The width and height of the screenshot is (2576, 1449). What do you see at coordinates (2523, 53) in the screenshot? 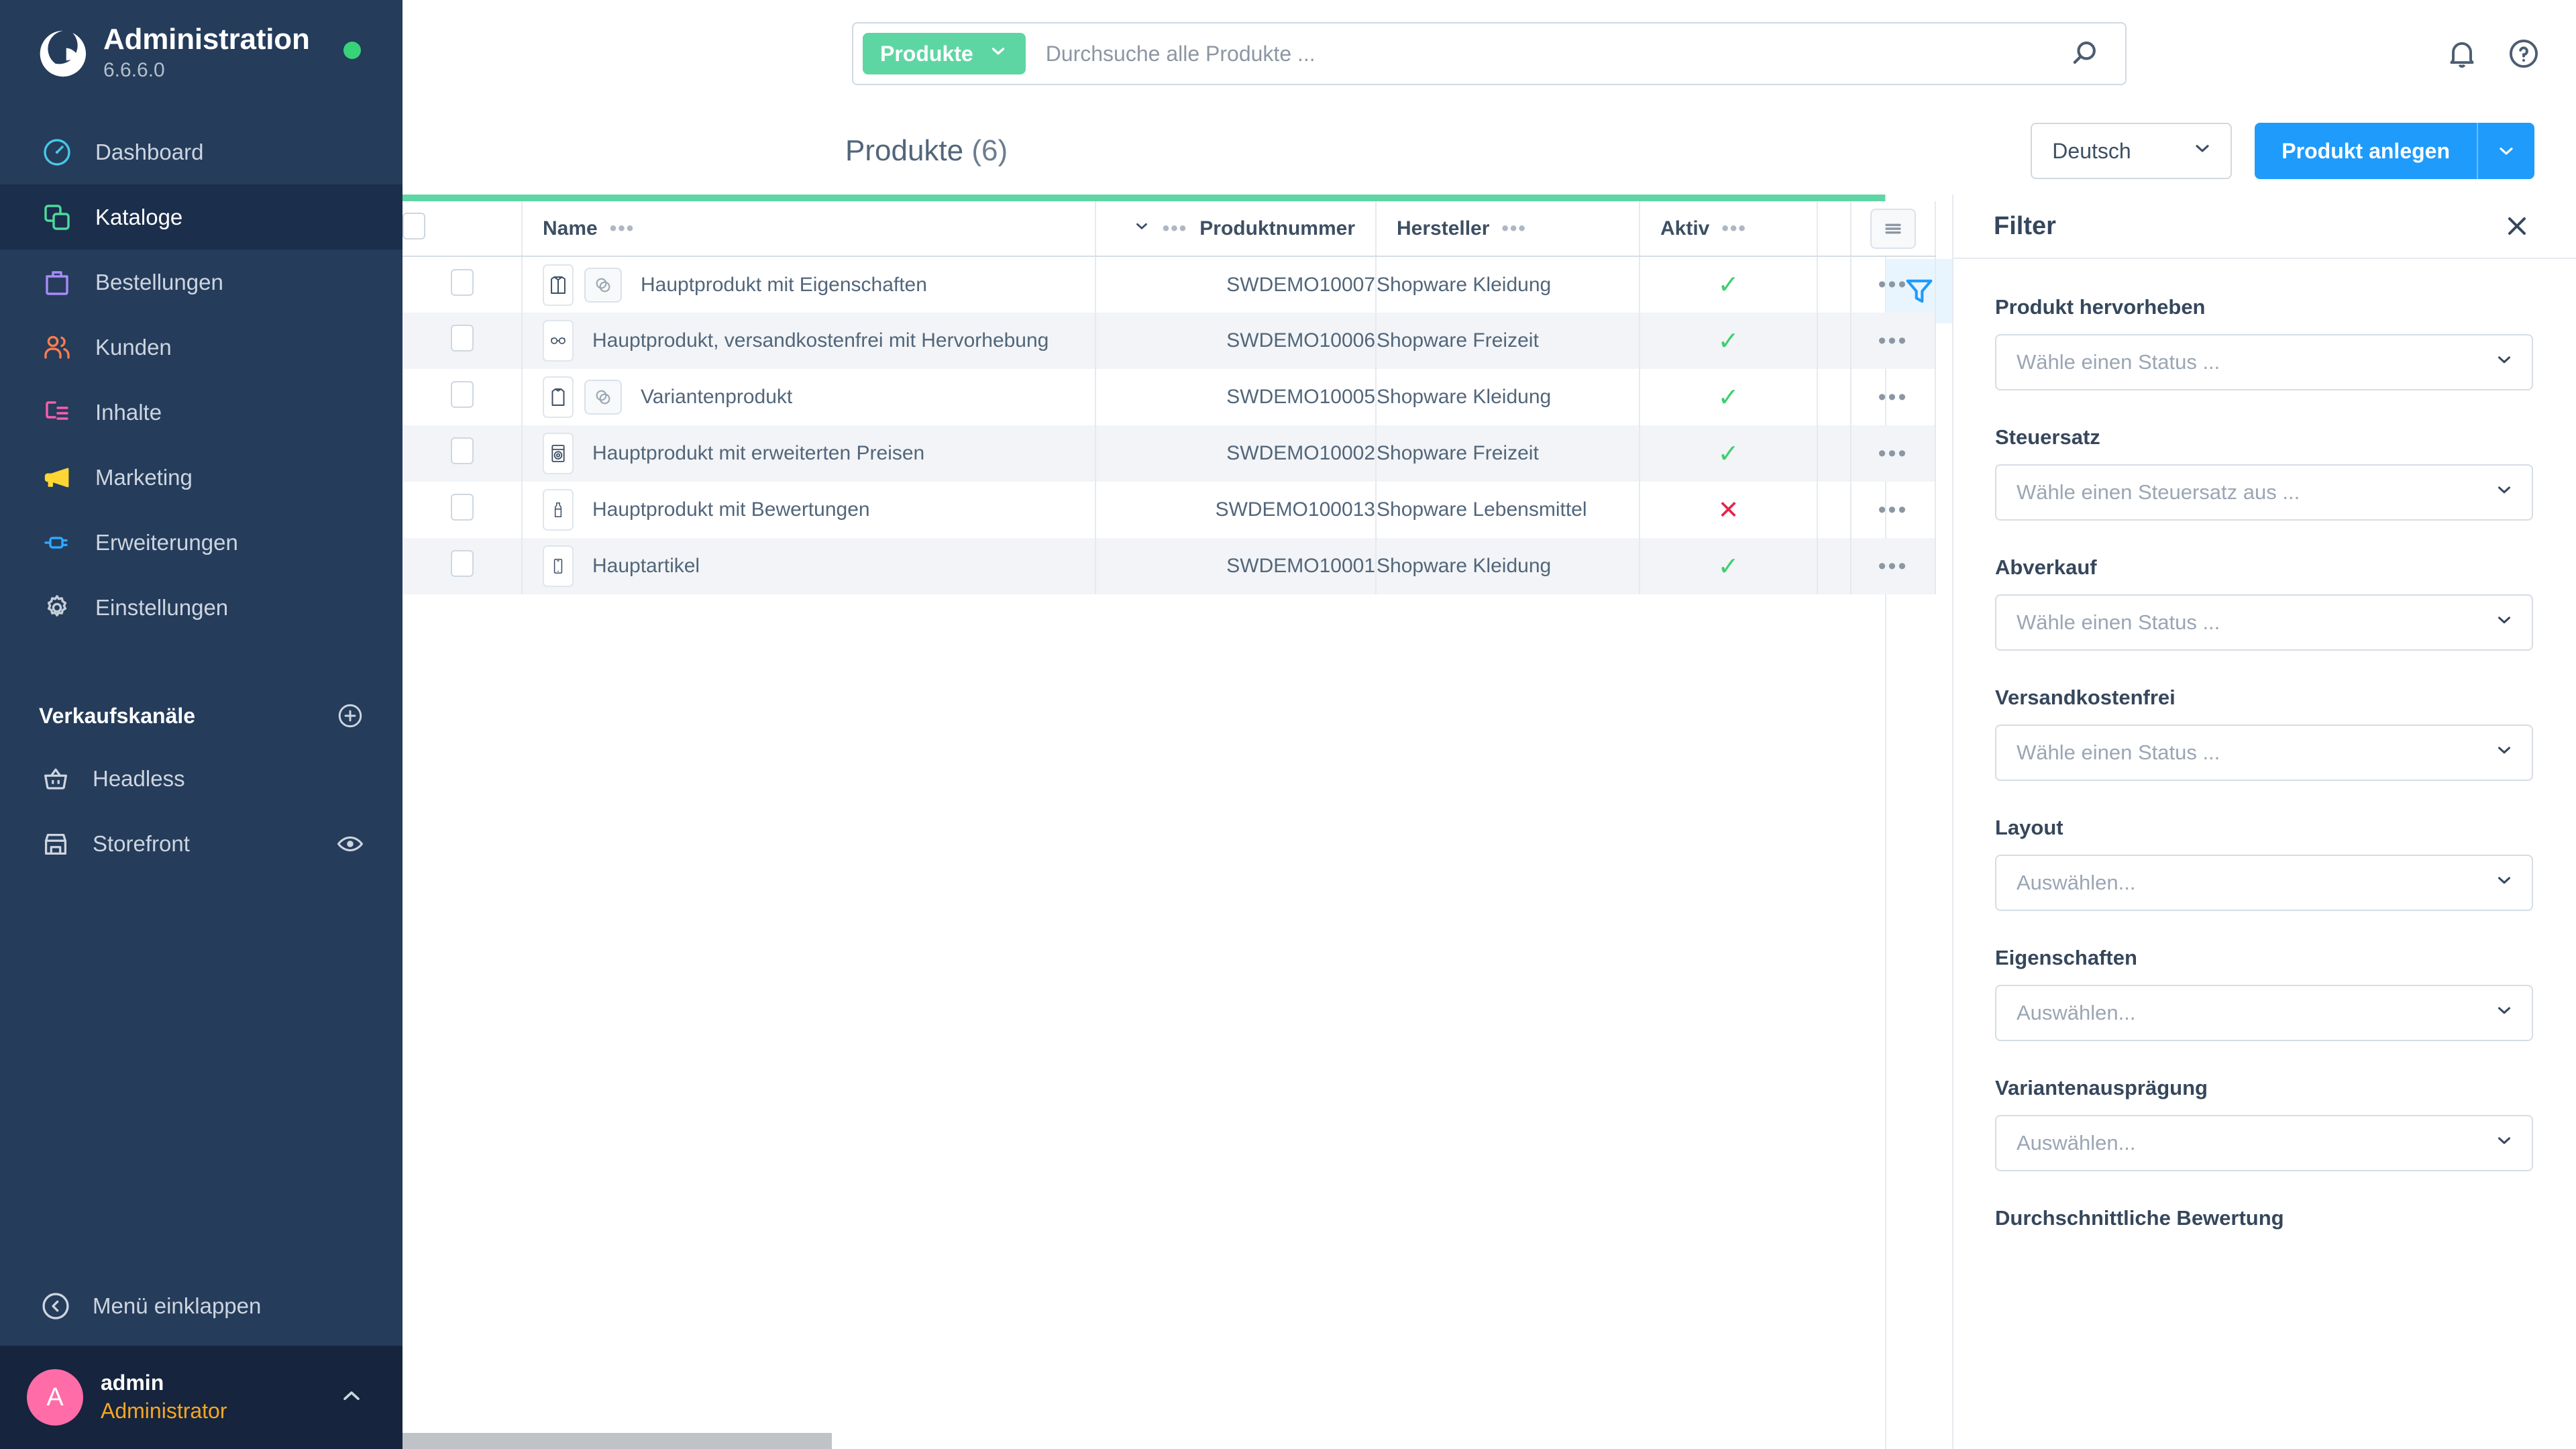
I see `help-icon` at bounding box center [2523, 53].